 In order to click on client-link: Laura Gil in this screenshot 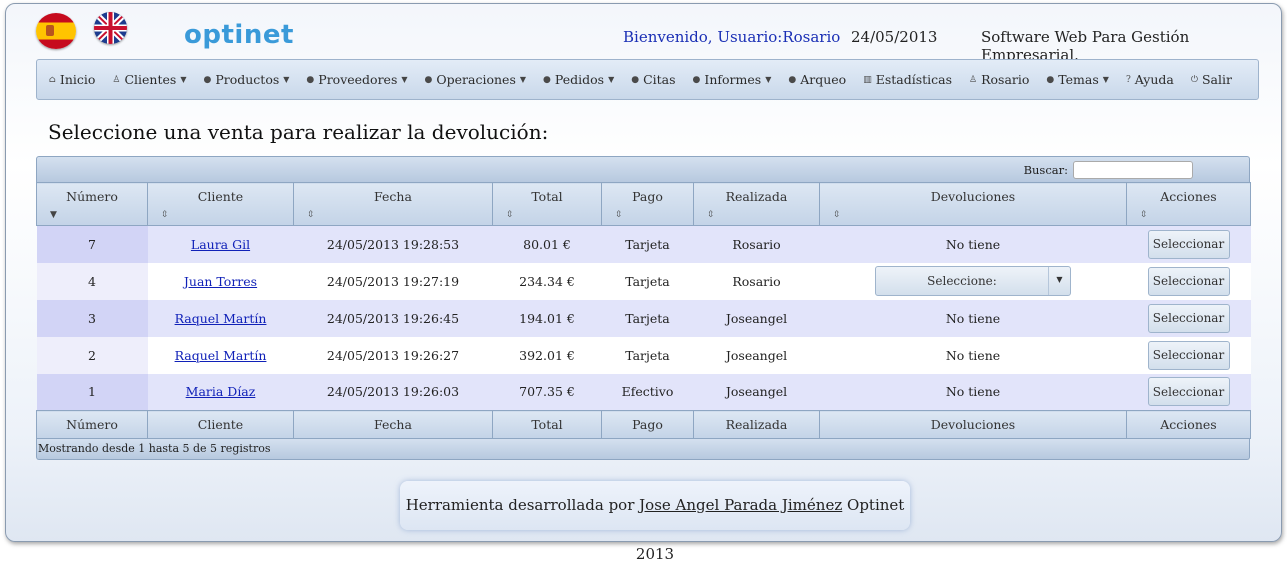, I will do `click(220, 244)`.